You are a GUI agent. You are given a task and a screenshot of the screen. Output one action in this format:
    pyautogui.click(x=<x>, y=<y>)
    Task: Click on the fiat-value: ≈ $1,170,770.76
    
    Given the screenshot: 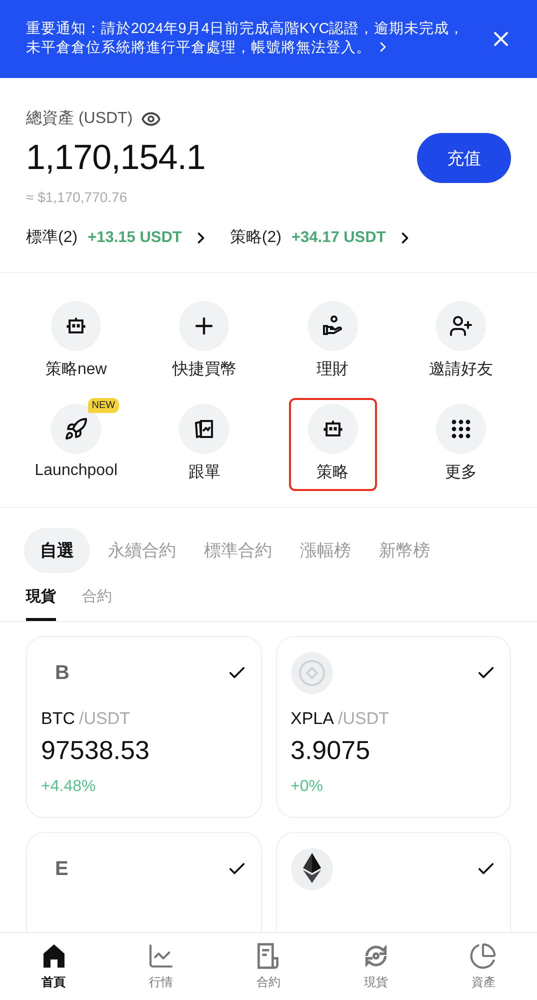 What is the action you would take?
    pyautogui.click(x=77, y=197)
    